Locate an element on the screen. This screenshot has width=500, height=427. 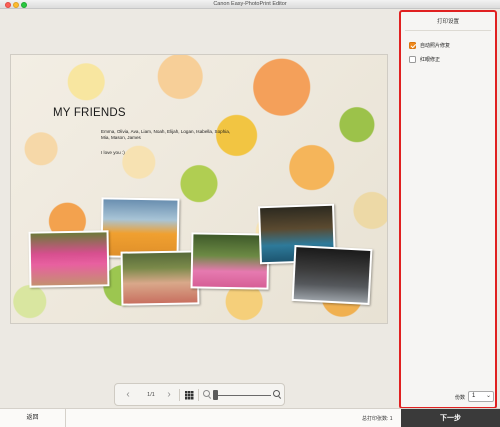
auto-photo-fix-checkbox is located at coordinates (412, 45).